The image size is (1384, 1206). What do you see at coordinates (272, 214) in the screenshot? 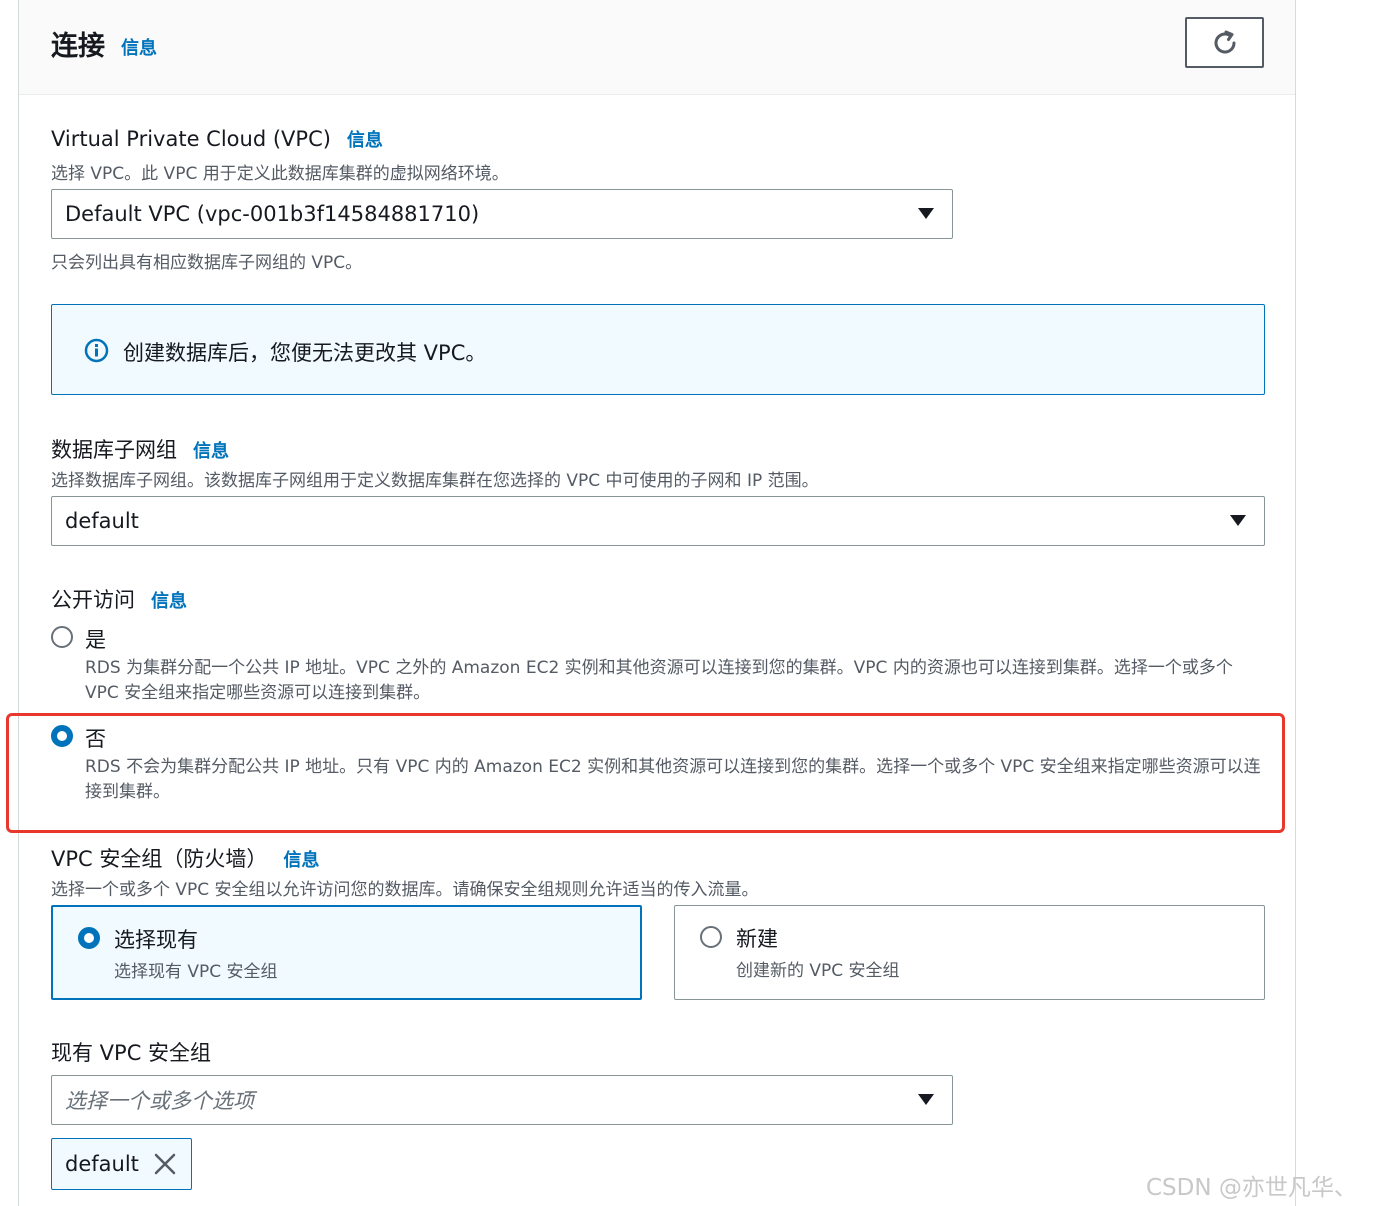
I see `vpc-select-value: Default VPC (vpc-001b3f14584881710)` at bounding box center [272, 214].